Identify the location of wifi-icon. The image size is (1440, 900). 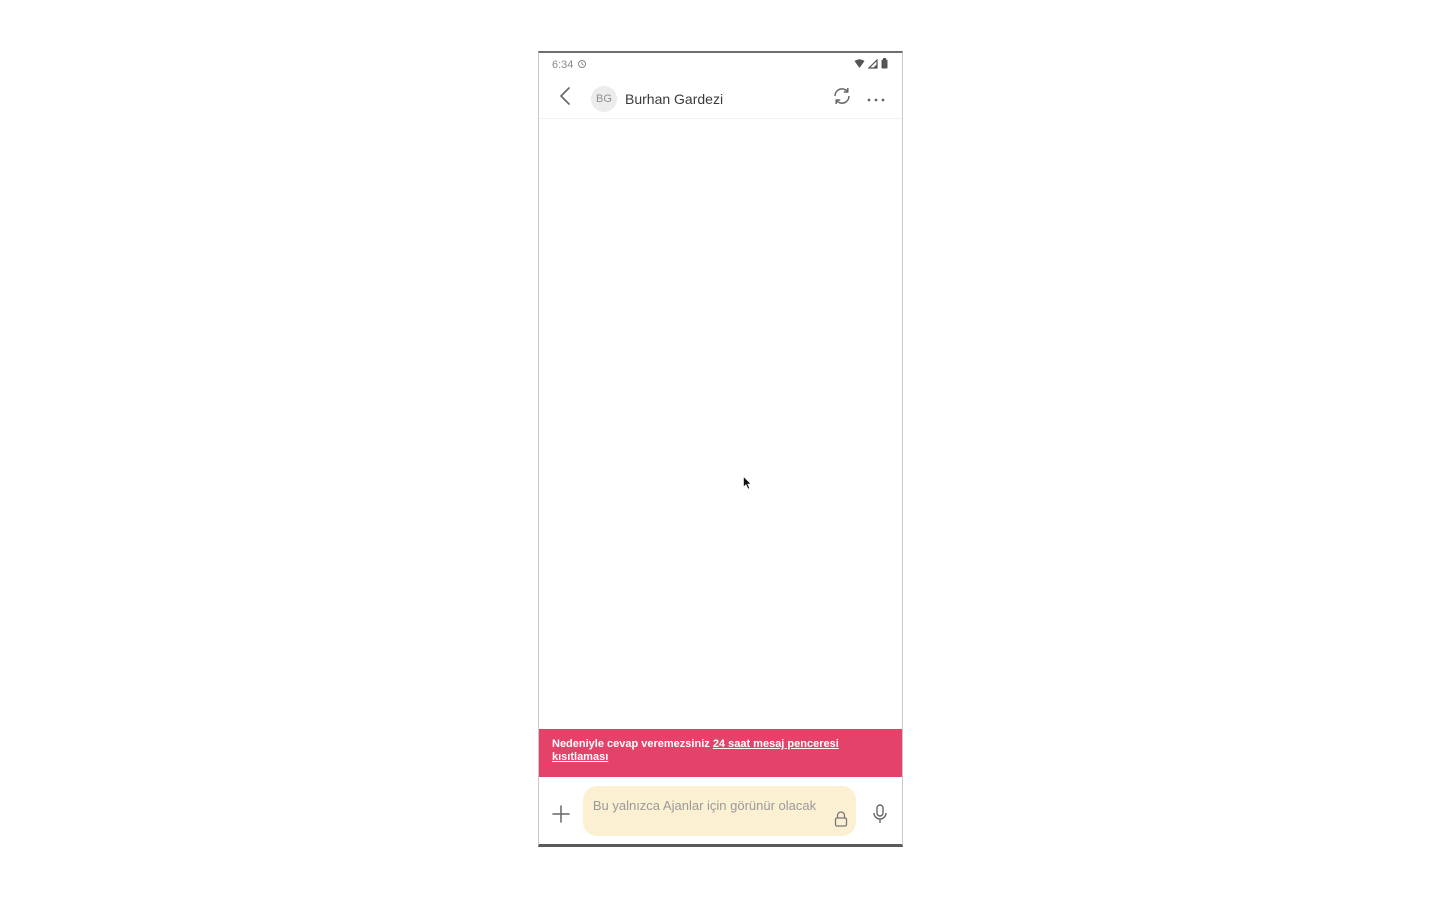
(859, 65).